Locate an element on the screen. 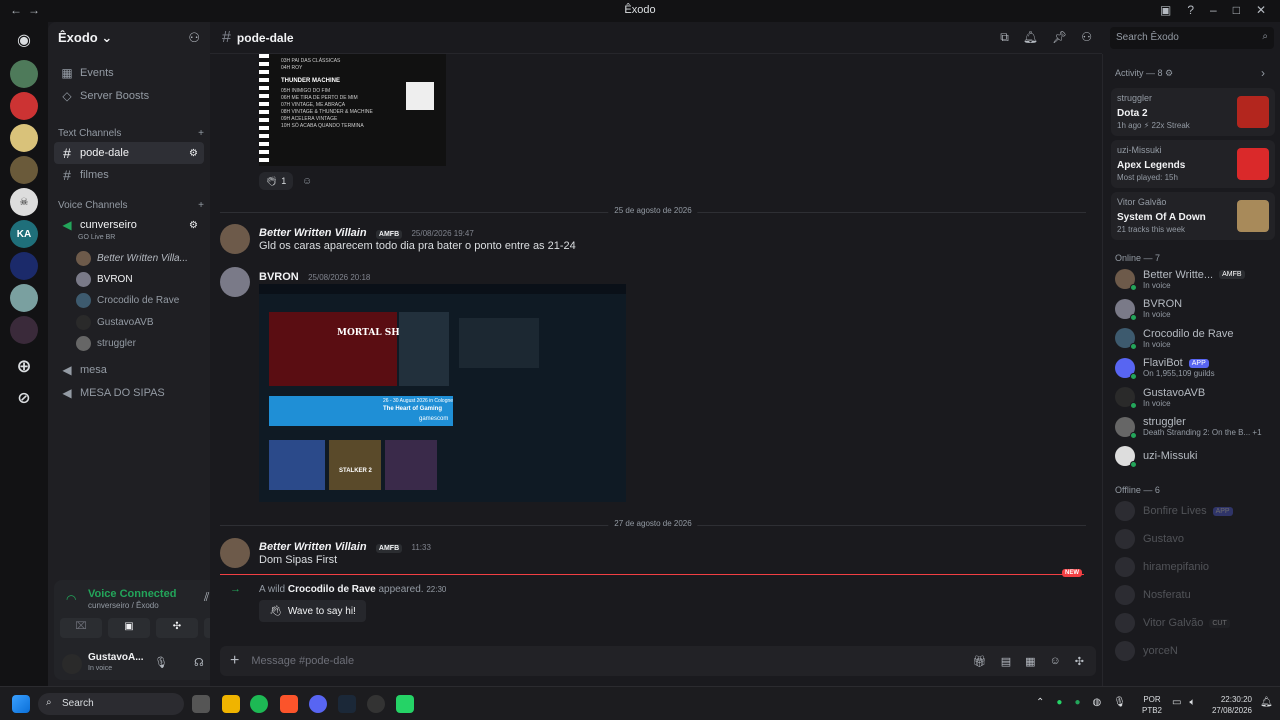  channel-filmes: # filmes is located at coordinates (129, 175).